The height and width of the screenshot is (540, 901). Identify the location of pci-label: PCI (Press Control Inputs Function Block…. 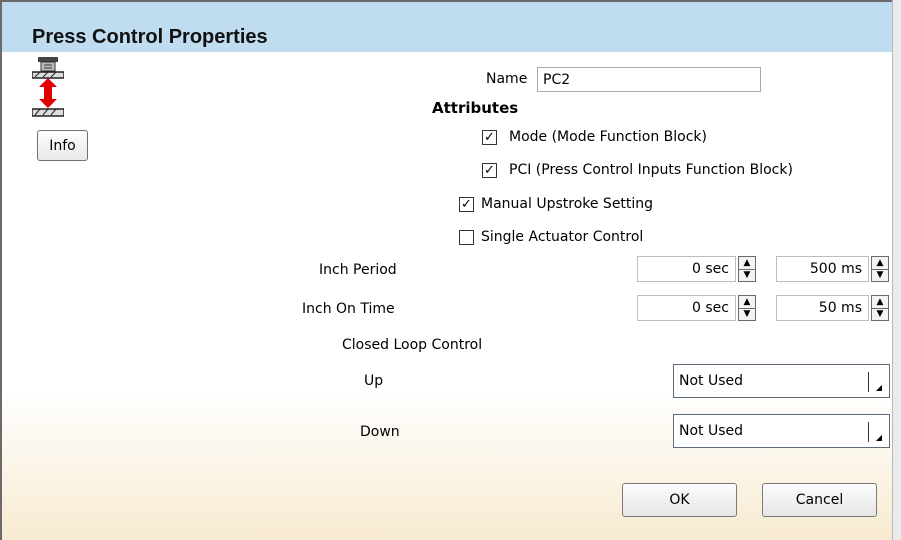
(651, 170).